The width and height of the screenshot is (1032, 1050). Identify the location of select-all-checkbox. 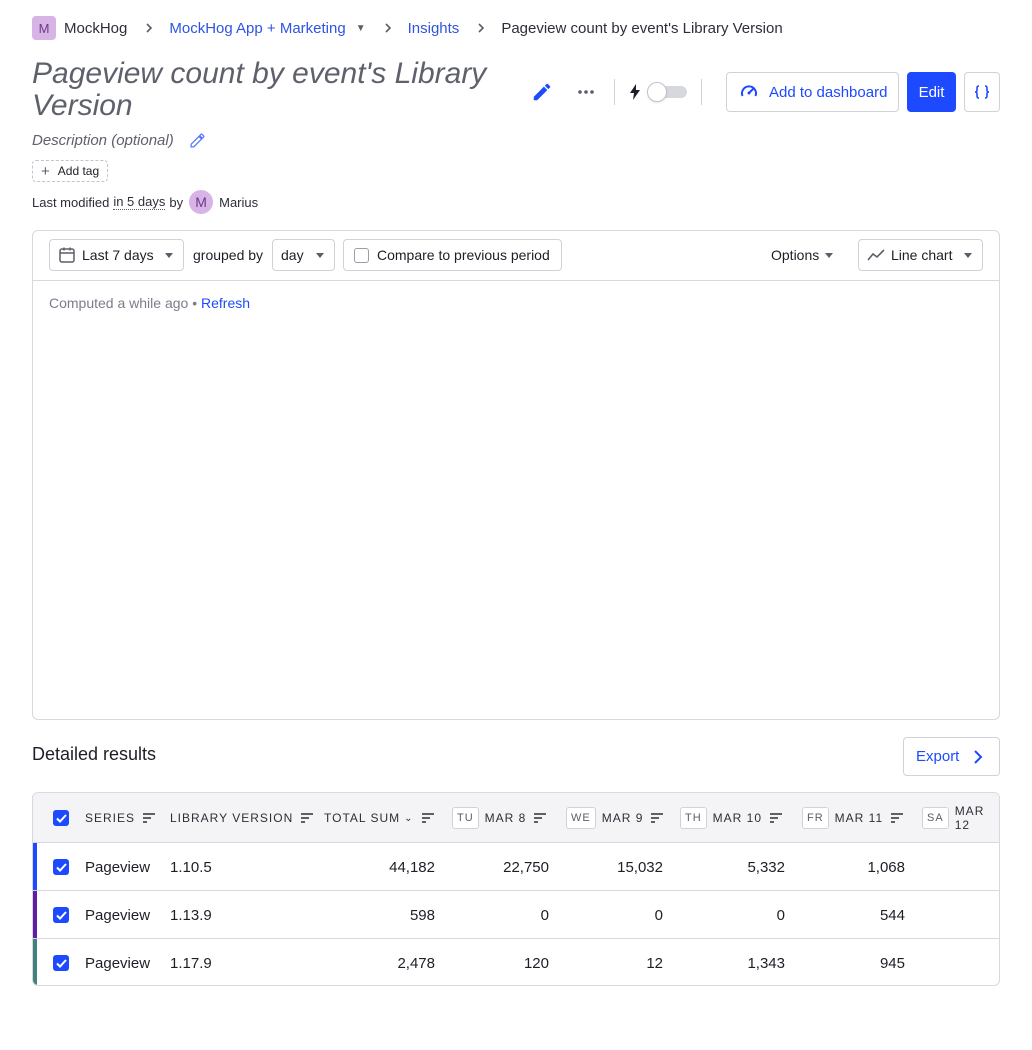
(61, 818).